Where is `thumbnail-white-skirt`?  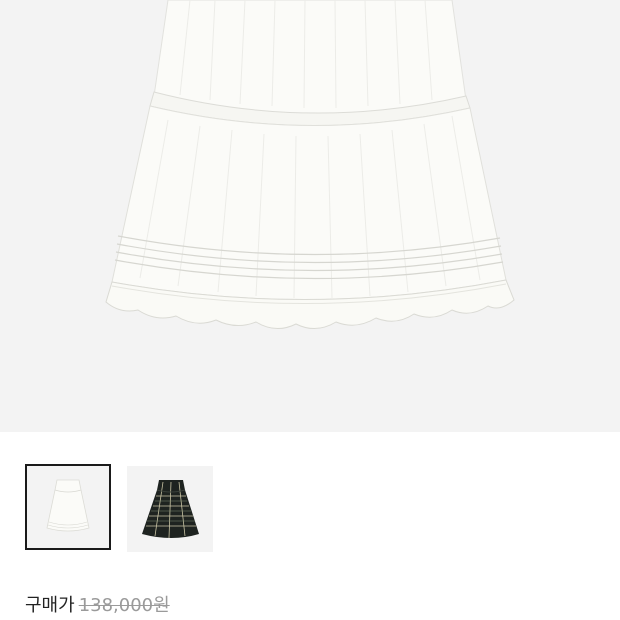 thumbnail-white-skirt is located at coordinates (68, 507).